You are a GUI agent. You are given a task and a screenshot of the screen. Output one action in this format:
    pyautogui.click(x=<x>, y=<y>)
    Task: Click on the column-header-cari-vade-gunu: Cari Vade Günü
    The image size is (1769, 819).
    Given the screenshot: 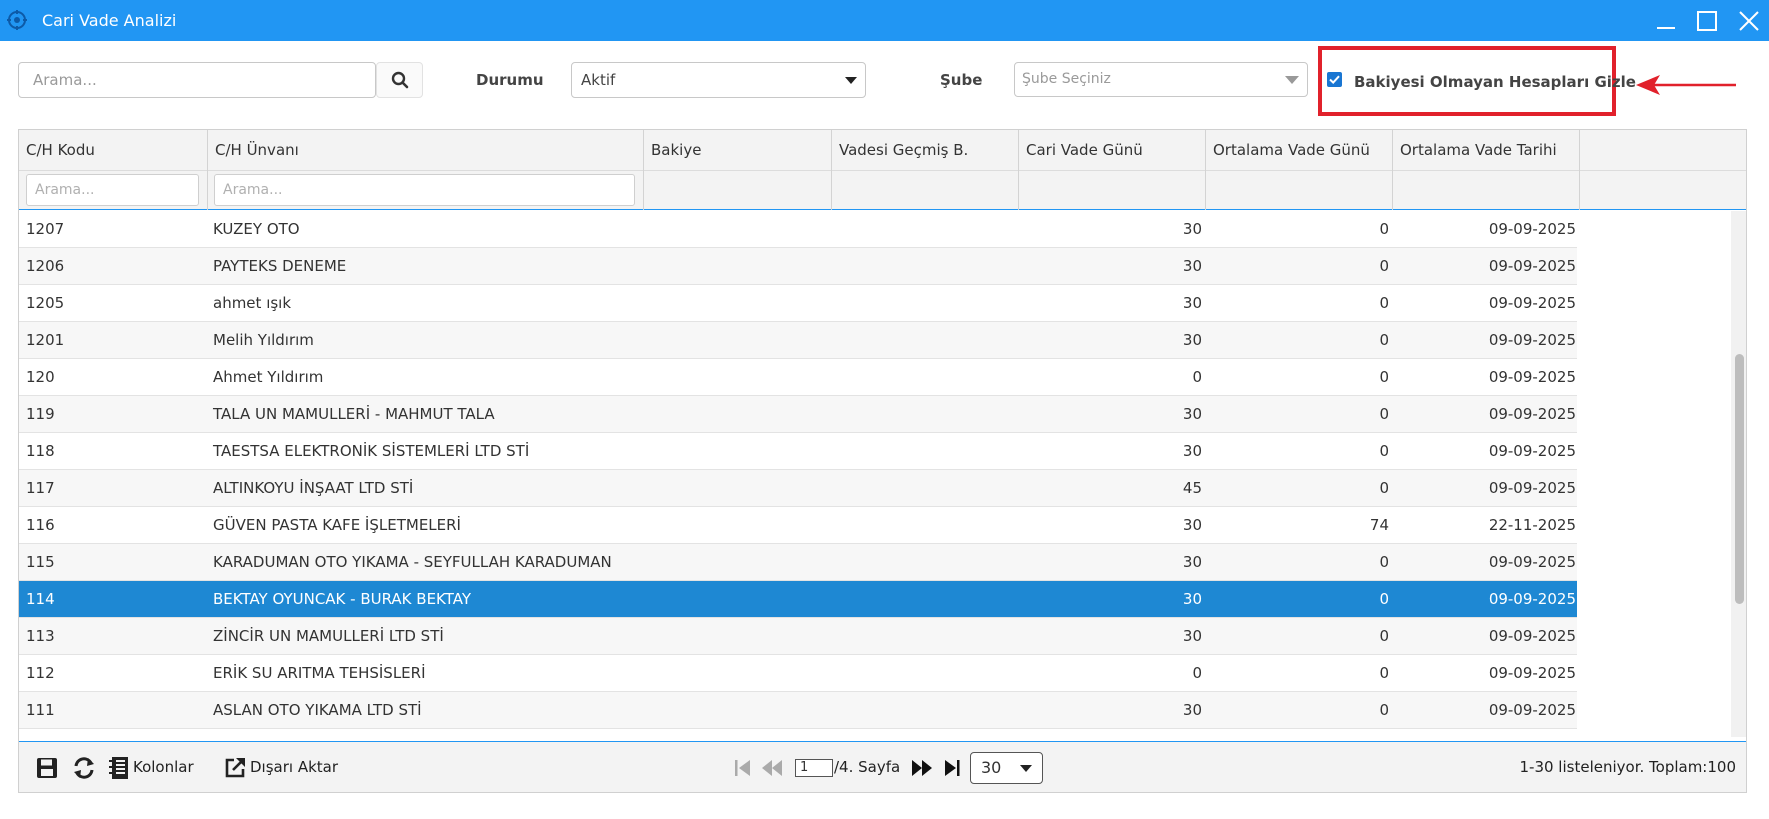 What is the action you would take?
    pyautogui.click(x=1112, y=170)
    